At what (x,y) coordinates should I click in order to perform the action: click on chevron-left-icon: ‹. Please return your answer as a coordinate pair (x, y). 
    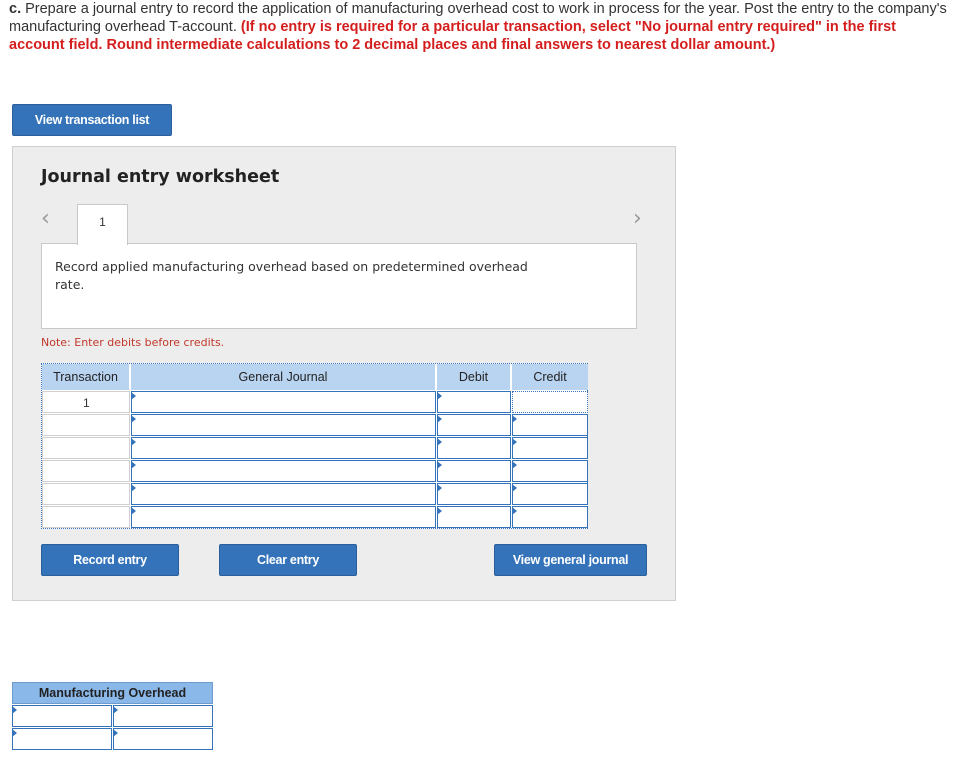
    Looking at the image, I should click on (45, 219).